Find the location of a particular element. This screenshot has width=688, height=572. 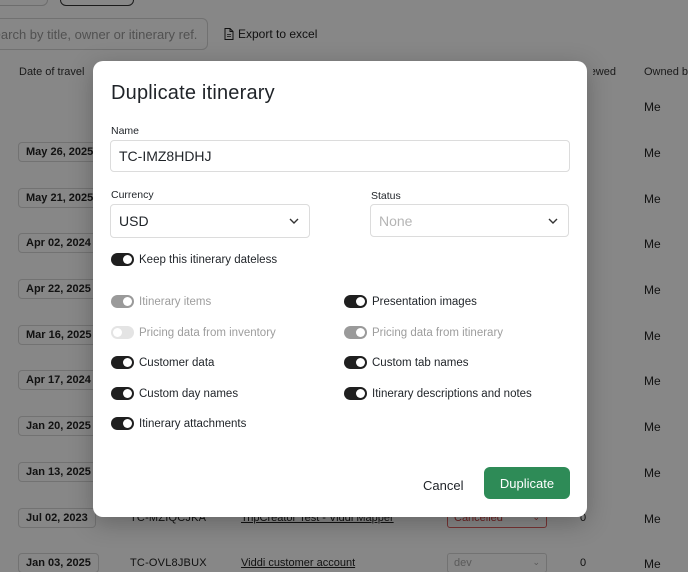

name-value: TC-IMZ8HDHJ is located at coordinates (165, 156).